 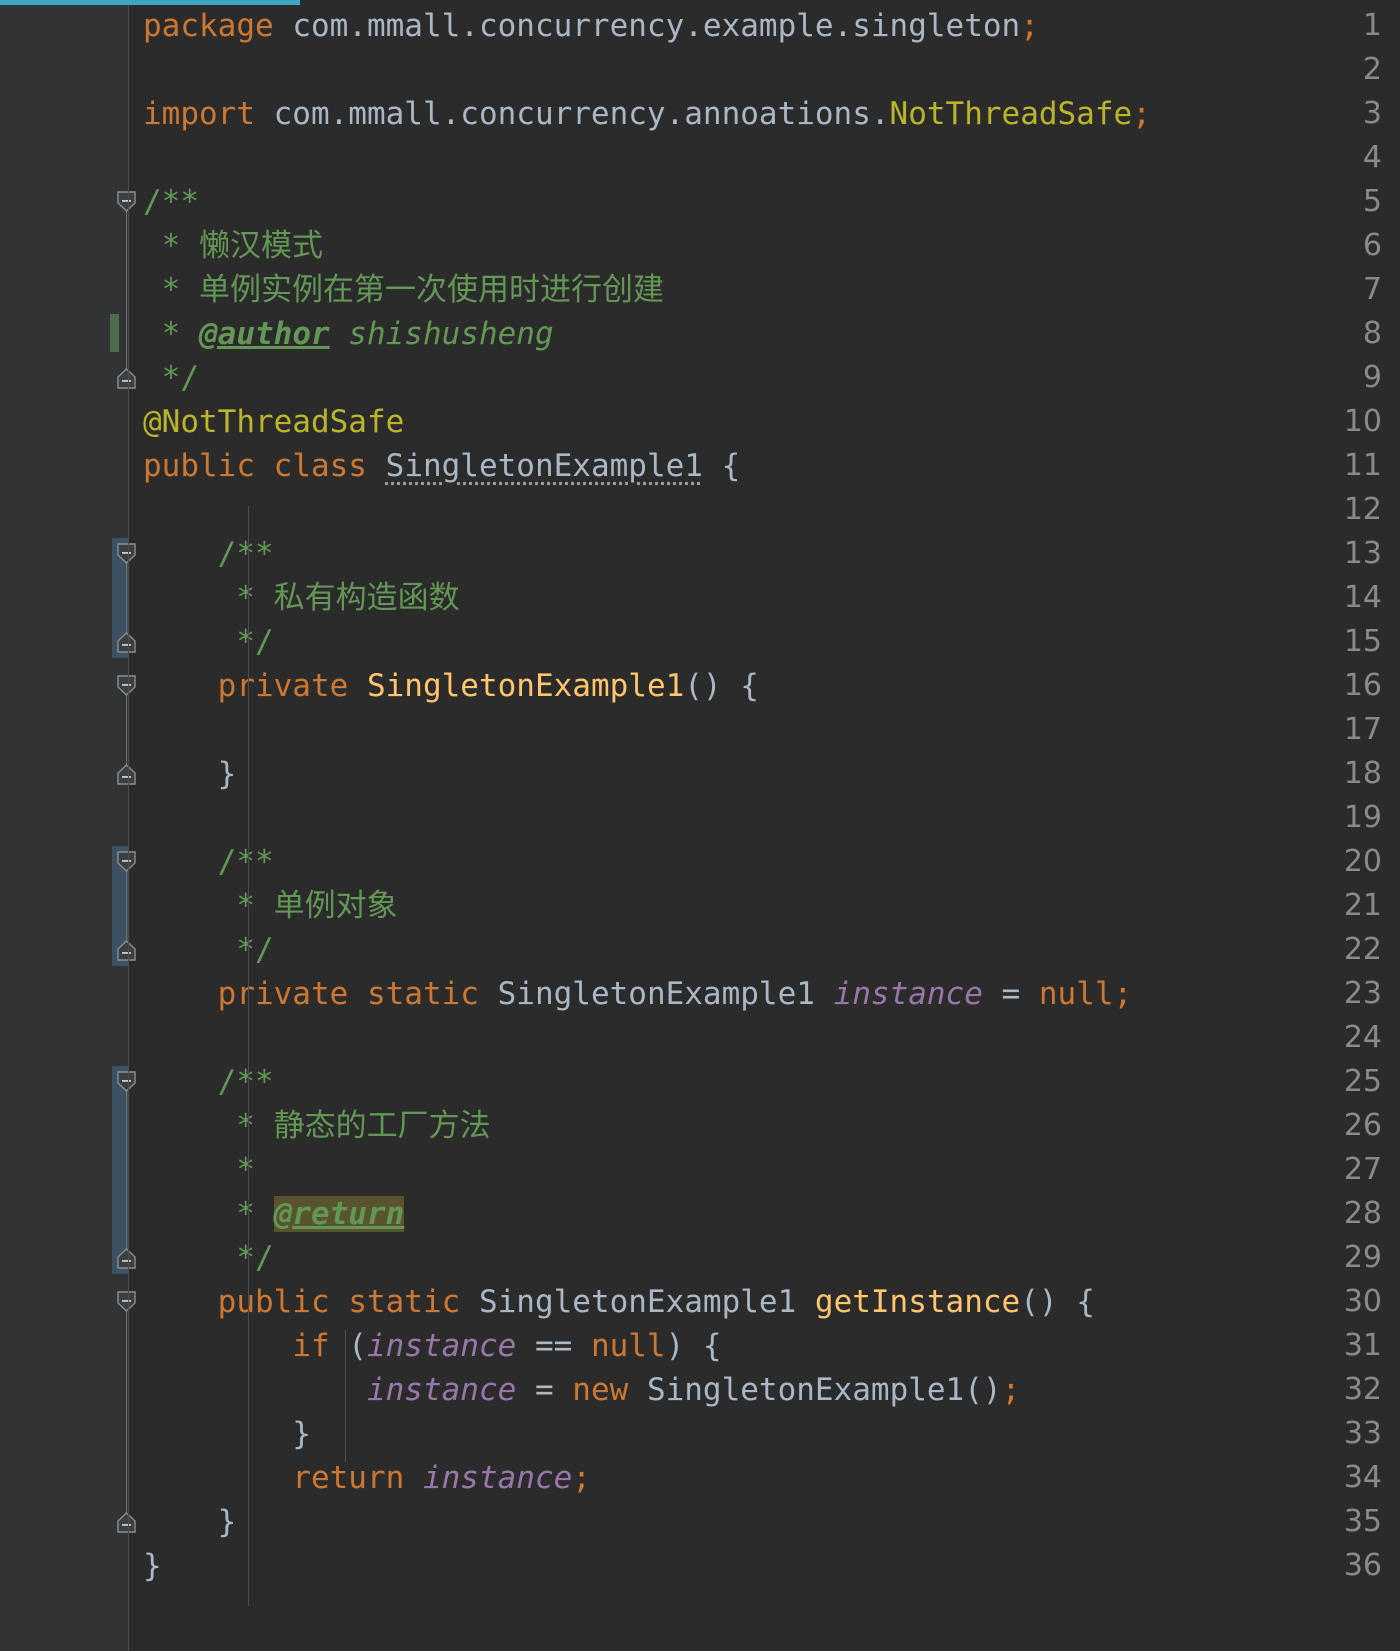 What do you see at coordinates (815, 1390) in the screenshot?
I see `code-token: SingletonExample1()` at bounding box center [815, 1390].